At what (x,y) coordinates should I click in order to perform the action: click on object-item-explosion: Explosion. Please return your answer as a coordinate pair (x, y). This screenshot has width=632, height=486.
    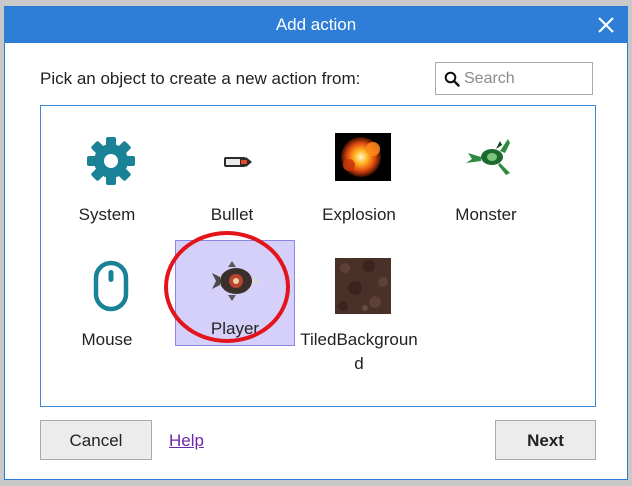
    Looking at the image, I should click on (359, 176).